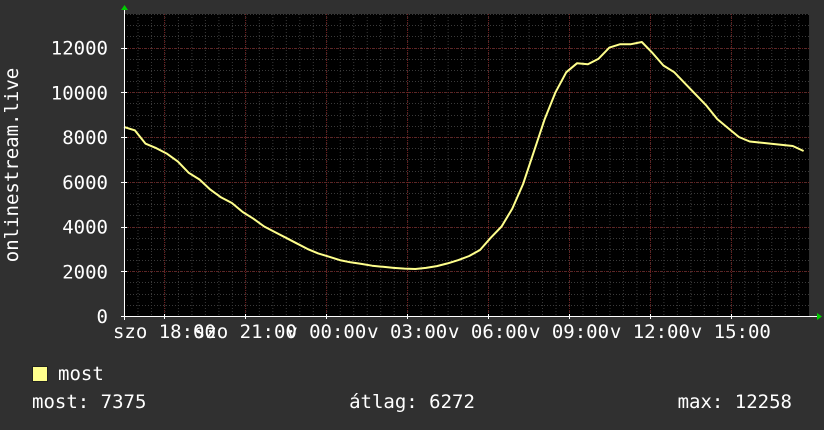  What do you see at coordinates (819, 316) in the screenshot?
I see `x-axis-arrow-icon` at bounding box center [819, 316].